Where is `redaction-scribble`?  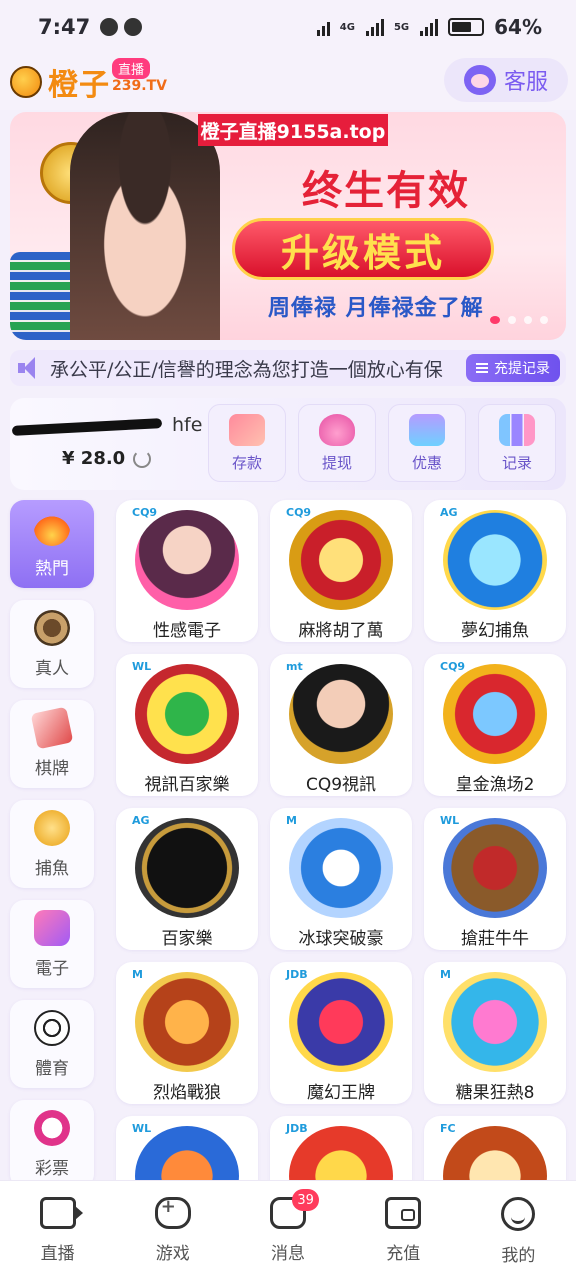
redaction-scribble is located at coordinates (87, 427).